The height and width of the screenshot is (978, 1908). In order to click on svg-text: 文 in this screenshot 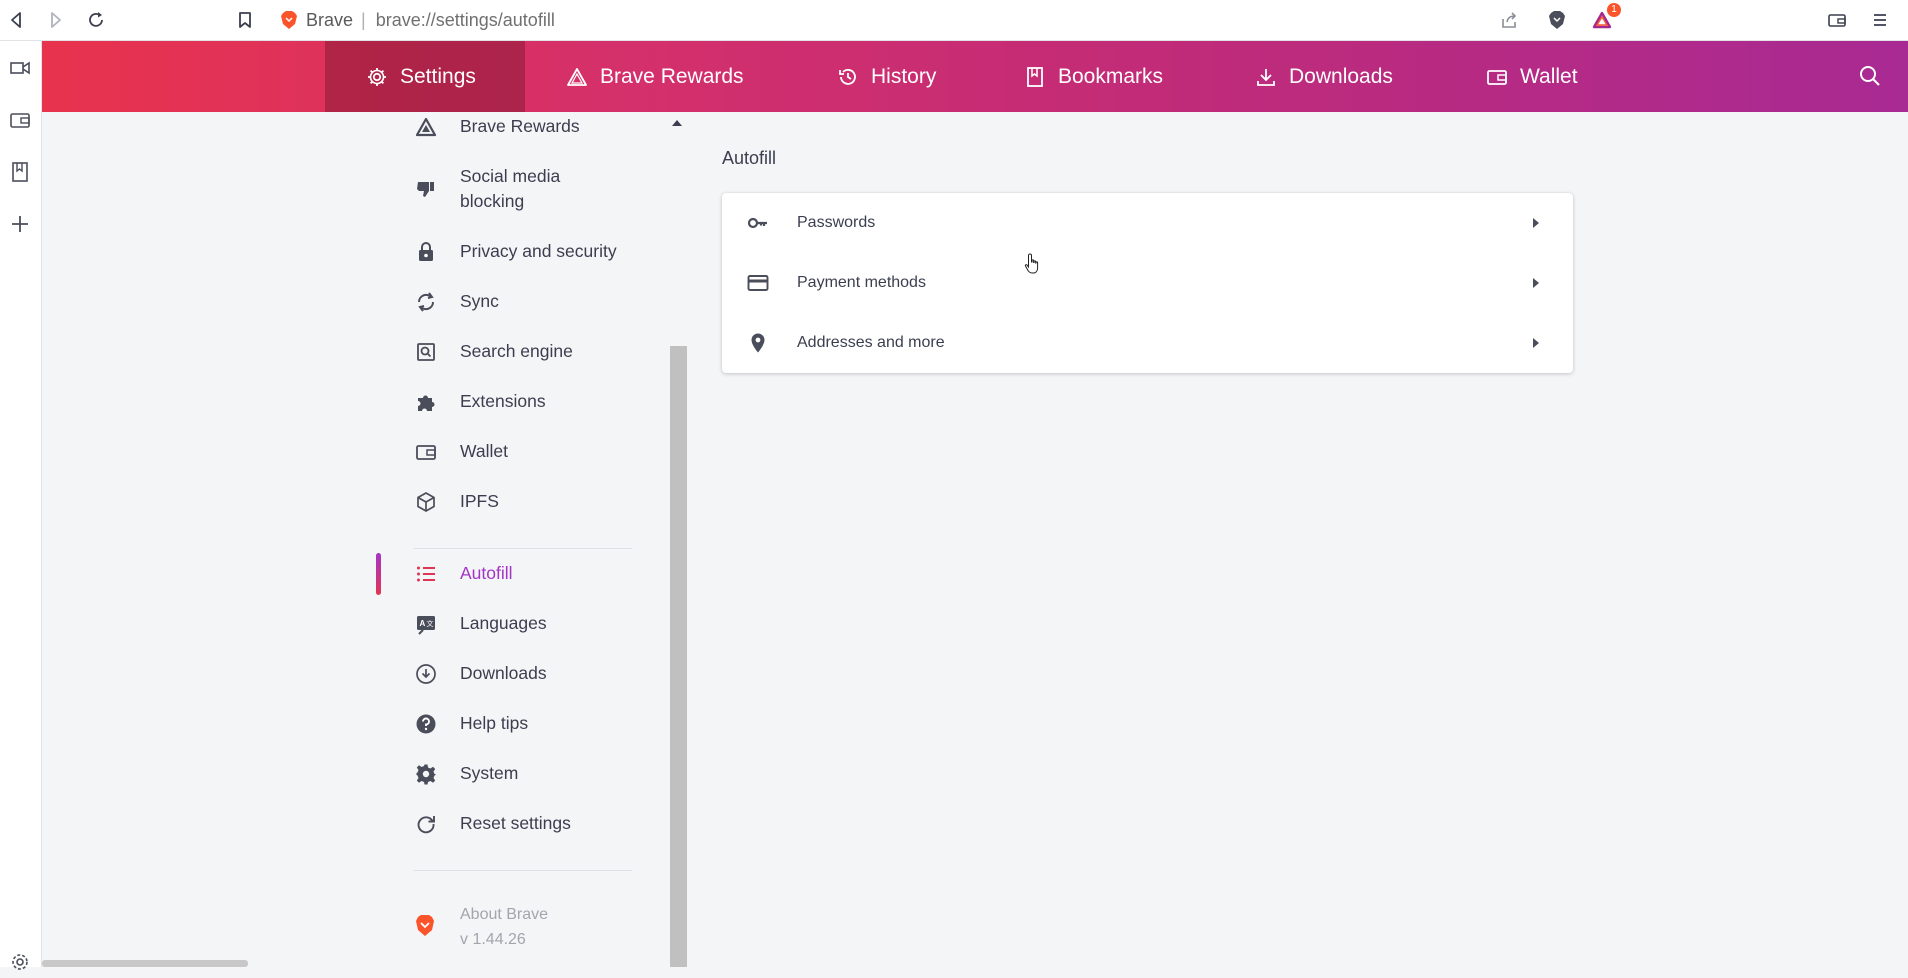, I will do `click(430, 623)`.